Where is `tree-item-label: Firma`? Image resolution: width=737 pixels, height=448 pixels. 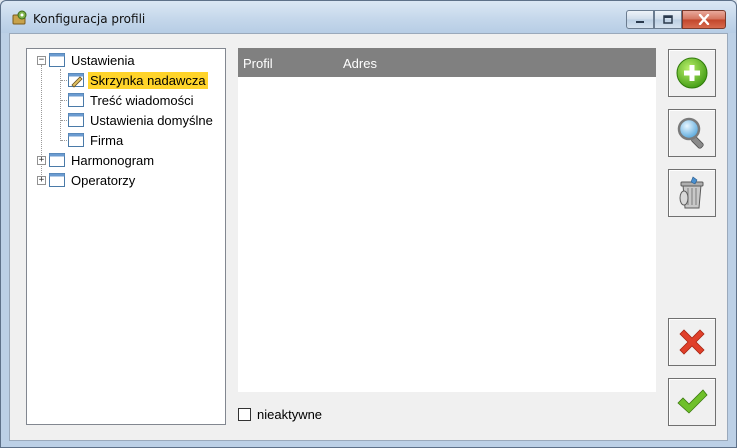 tree-item-label: Firma is located at coordinates (107, 140).